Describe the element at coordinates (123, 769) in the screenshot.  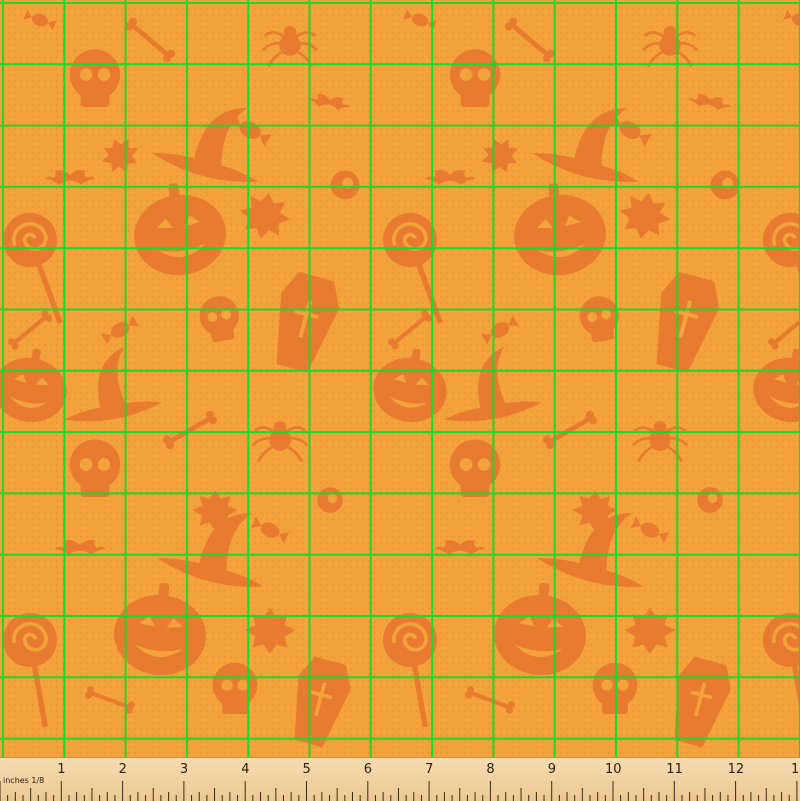
I see `ruler-number: 2` at that location.